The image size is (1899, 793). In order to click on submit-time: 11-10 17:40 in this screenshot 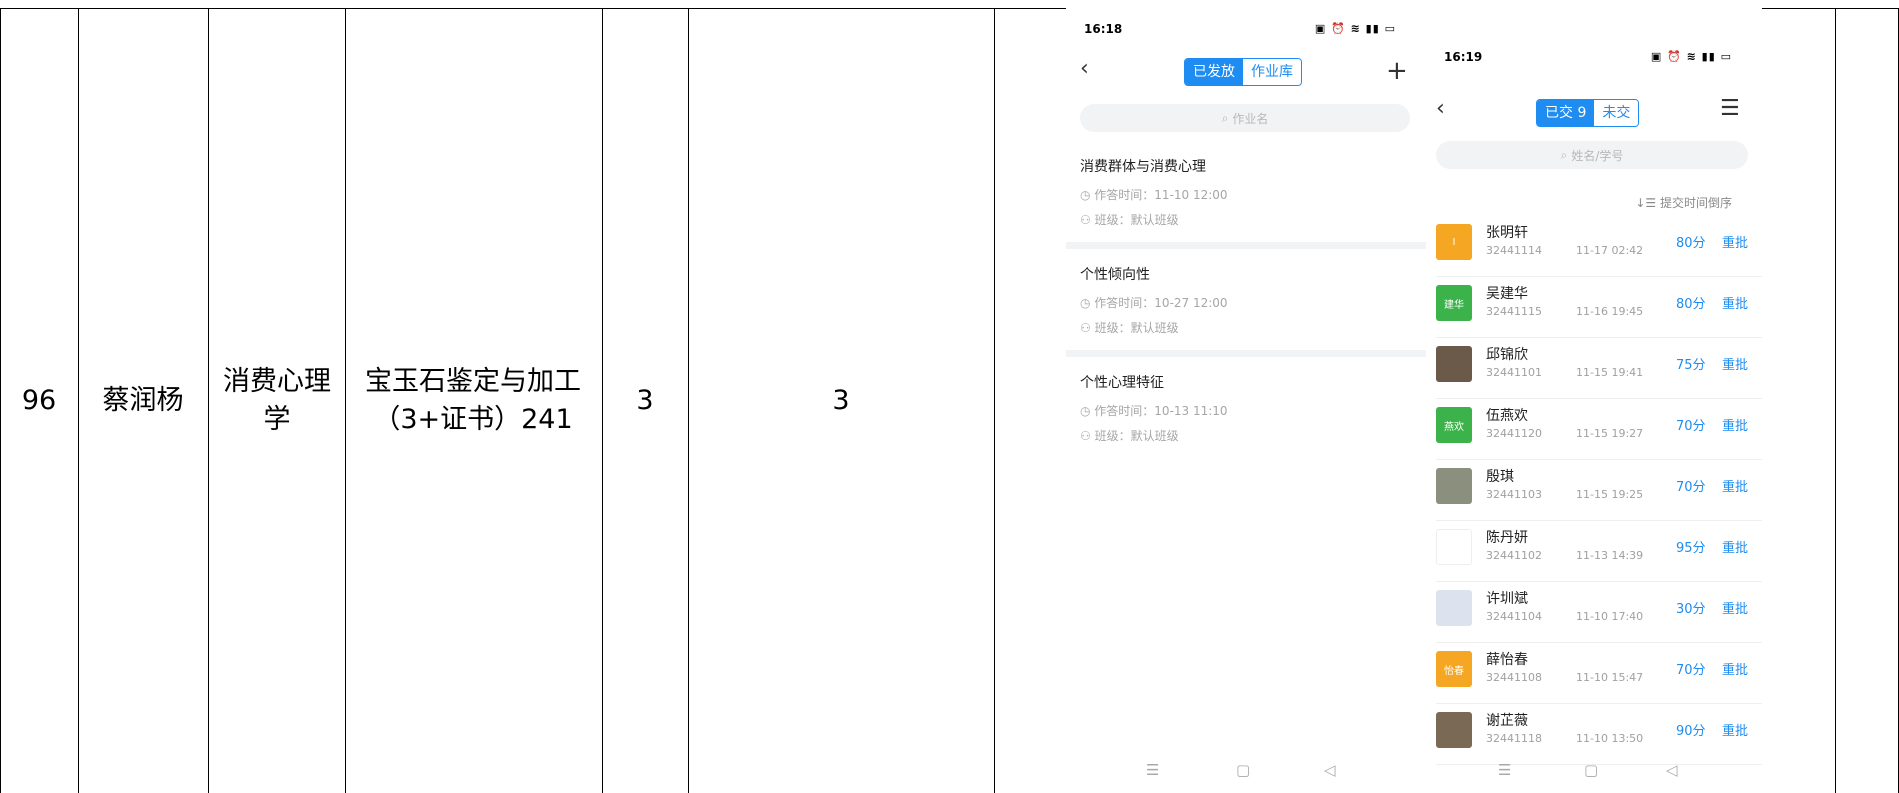, I will do `click(1610, 616)`.